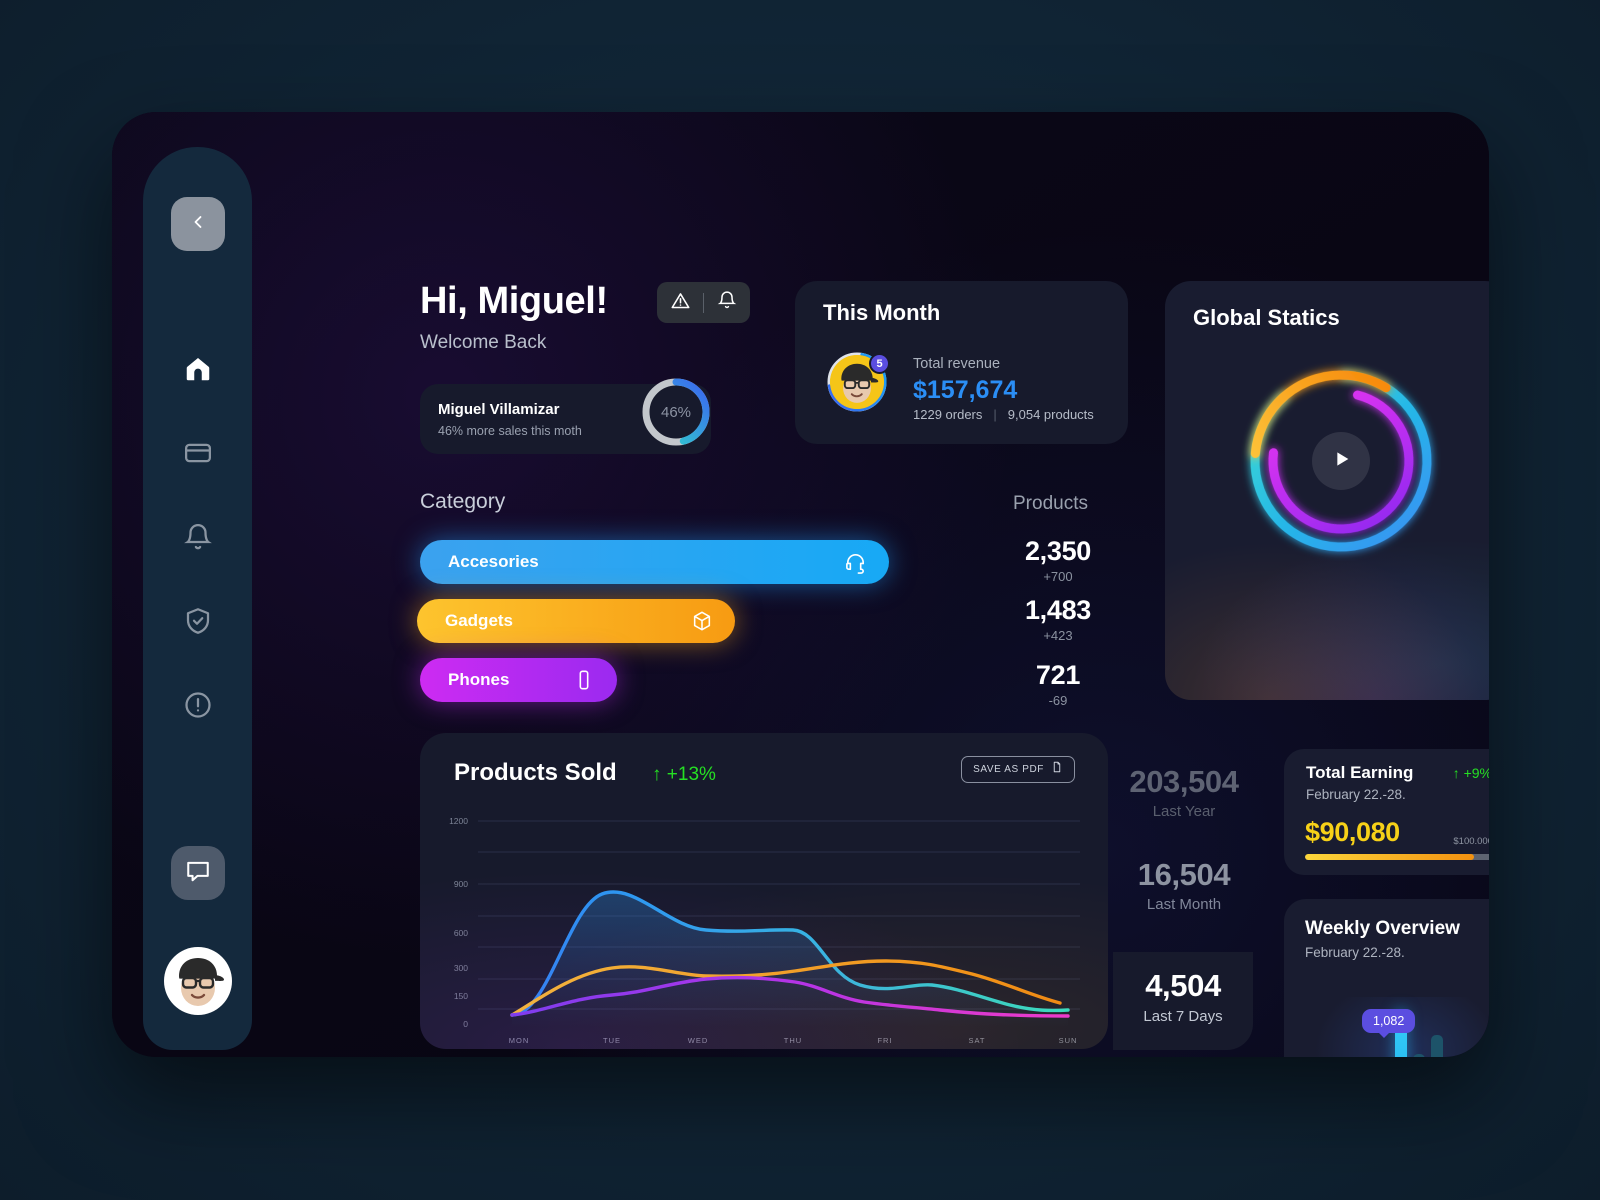 The height and width of the screenshot is (1200, 1600). Describe the element at coordinates (479, 620) in the screenshot. I see `category-label: Gadgets` at that location.